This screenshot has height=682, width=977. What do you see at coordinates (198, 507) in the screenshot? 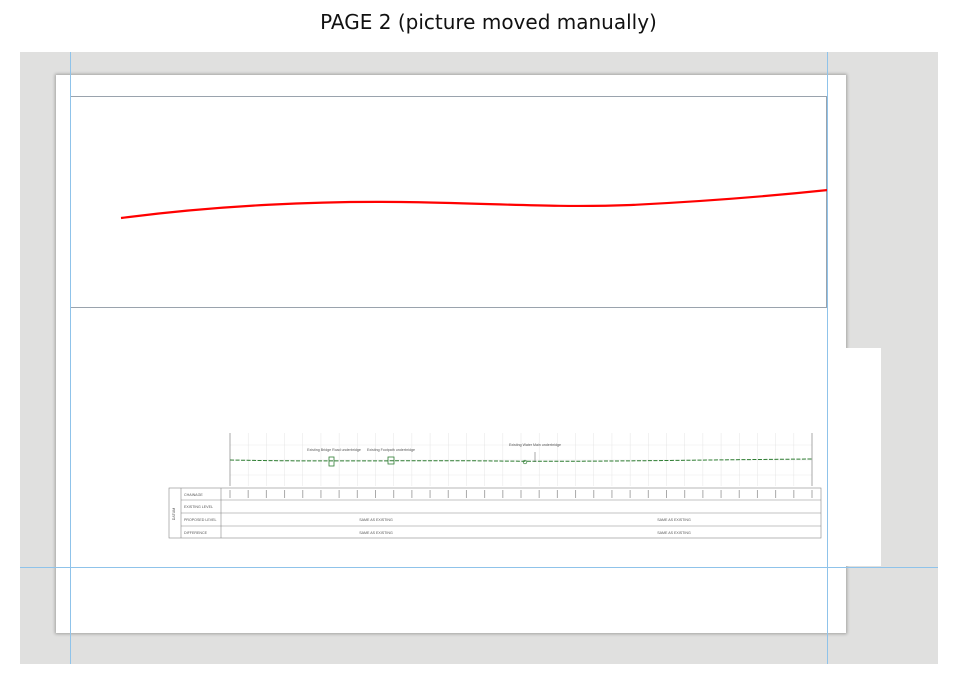
I see `row-label-existing-level: EXISTING LEVEL` at bounding box center [198, 507].